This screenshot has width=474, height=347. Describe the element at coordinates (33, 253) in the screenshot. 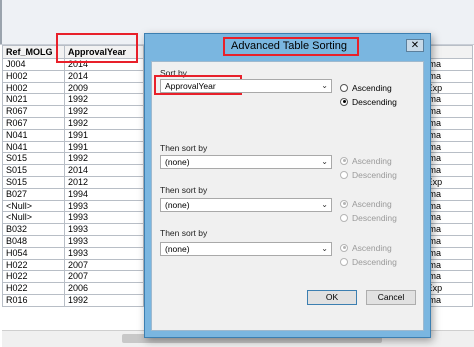

I see `table-cell: H054` at that location.